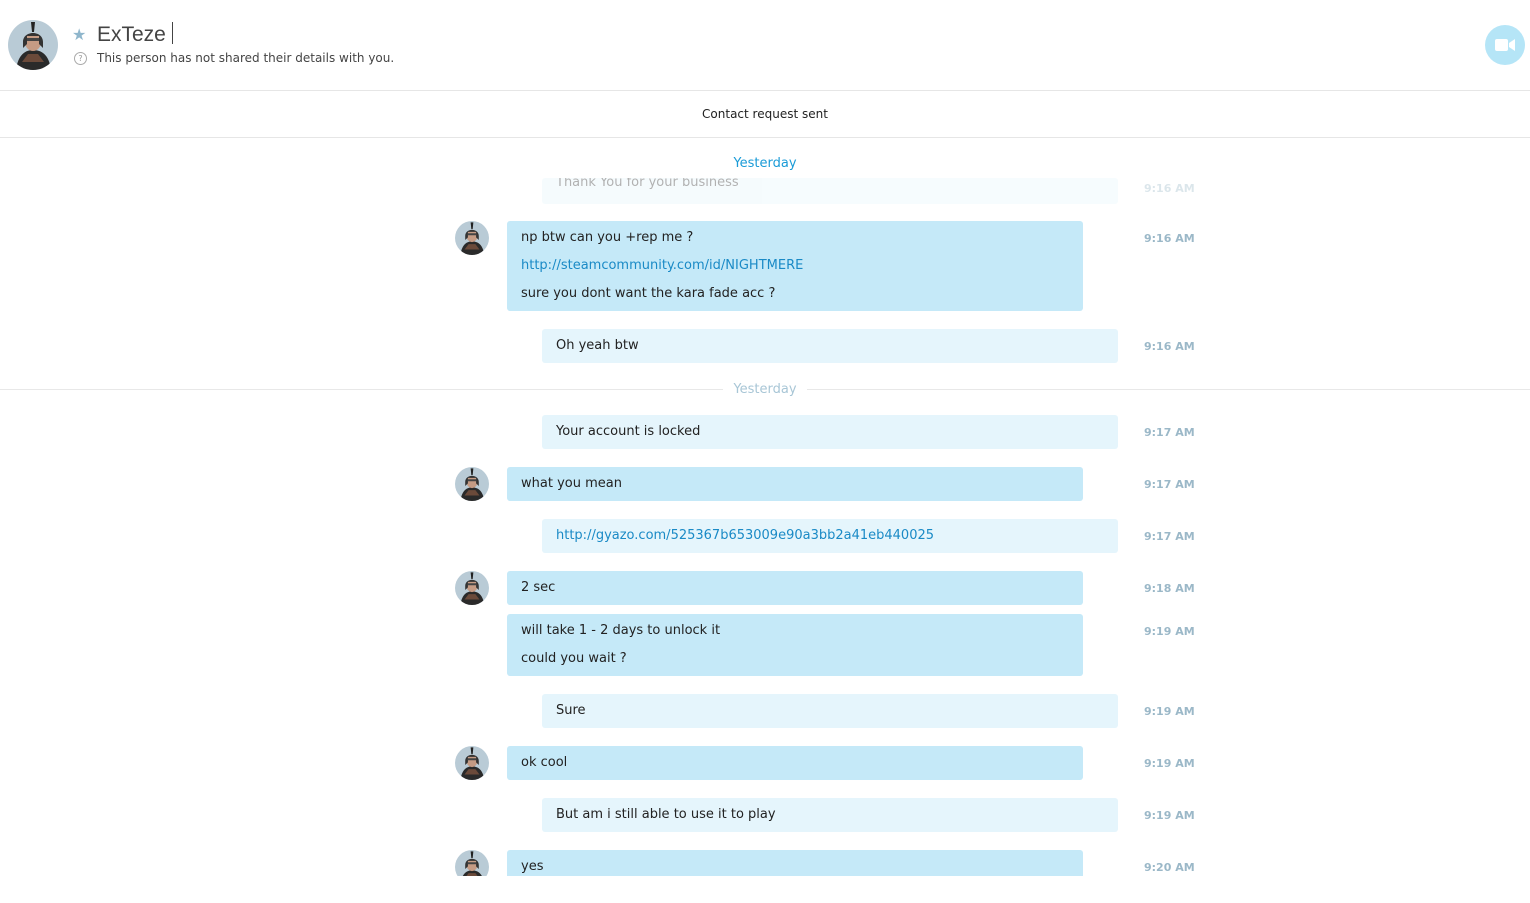  I want to click on help-icon: ?, so click(80, 58).